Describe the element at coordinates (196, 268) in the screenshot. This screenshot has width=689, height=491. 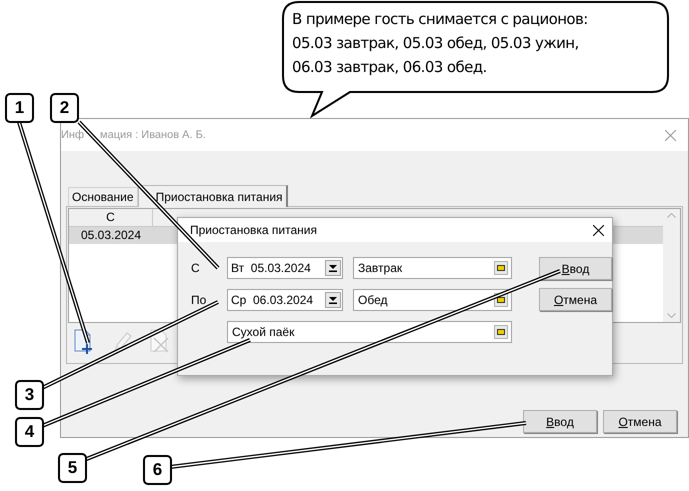
I see `field-label: С` at that location.